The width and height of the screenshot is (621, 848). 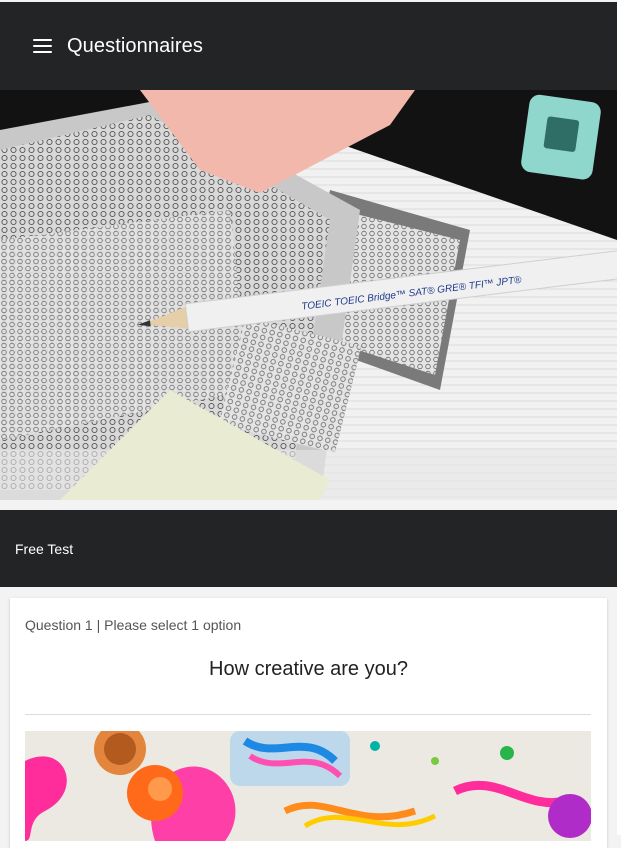 I want to click on app-title: Questionnaires, so click(x=135, y=46).